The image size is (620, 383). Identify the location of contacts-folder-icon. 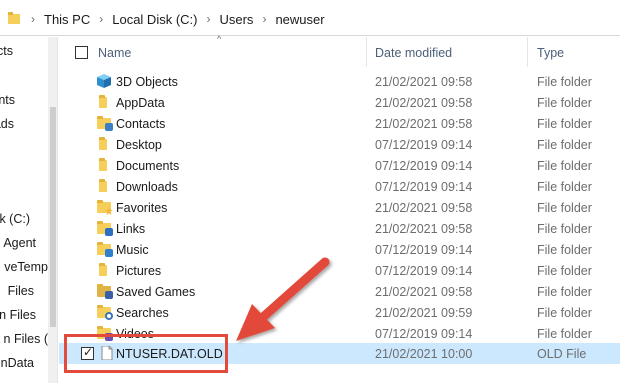
(104, 123).